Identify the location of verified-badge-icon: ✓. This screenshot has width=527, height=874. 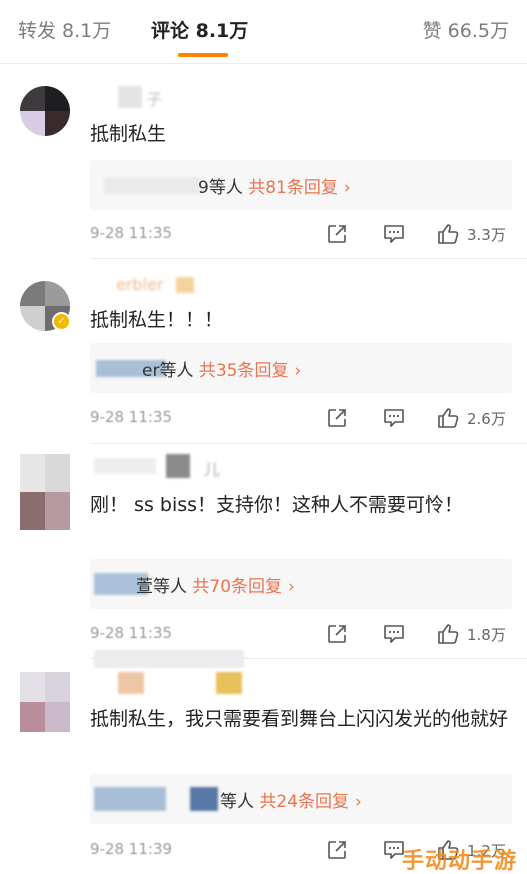
(61, 321).